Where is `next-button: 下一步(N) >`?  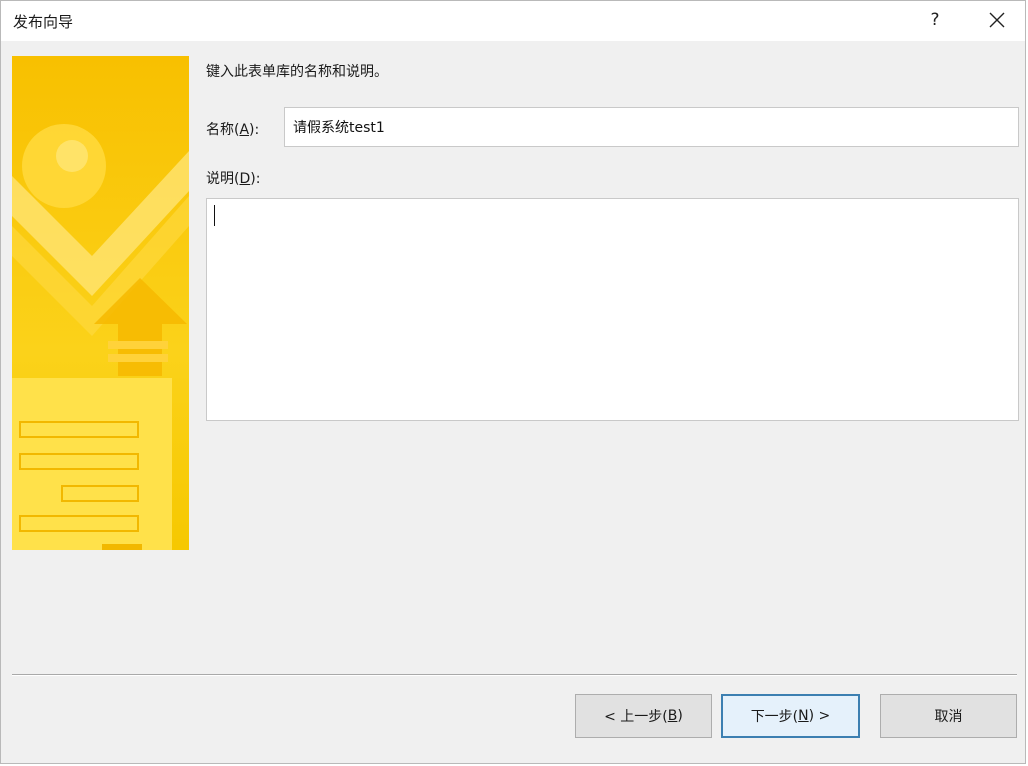 next-button: 下一步(N) > is located at coordinates (790, 716).